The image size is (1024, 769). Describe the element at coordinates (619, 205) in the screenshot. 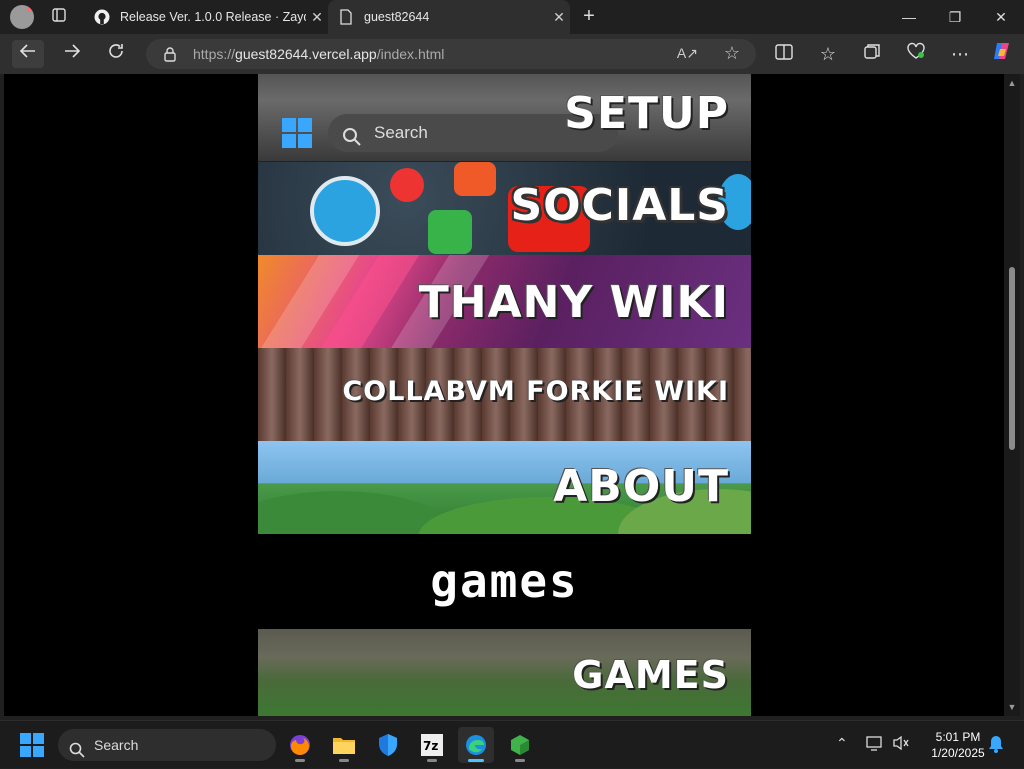

I see `banner-label: SOCIALS` at that location.